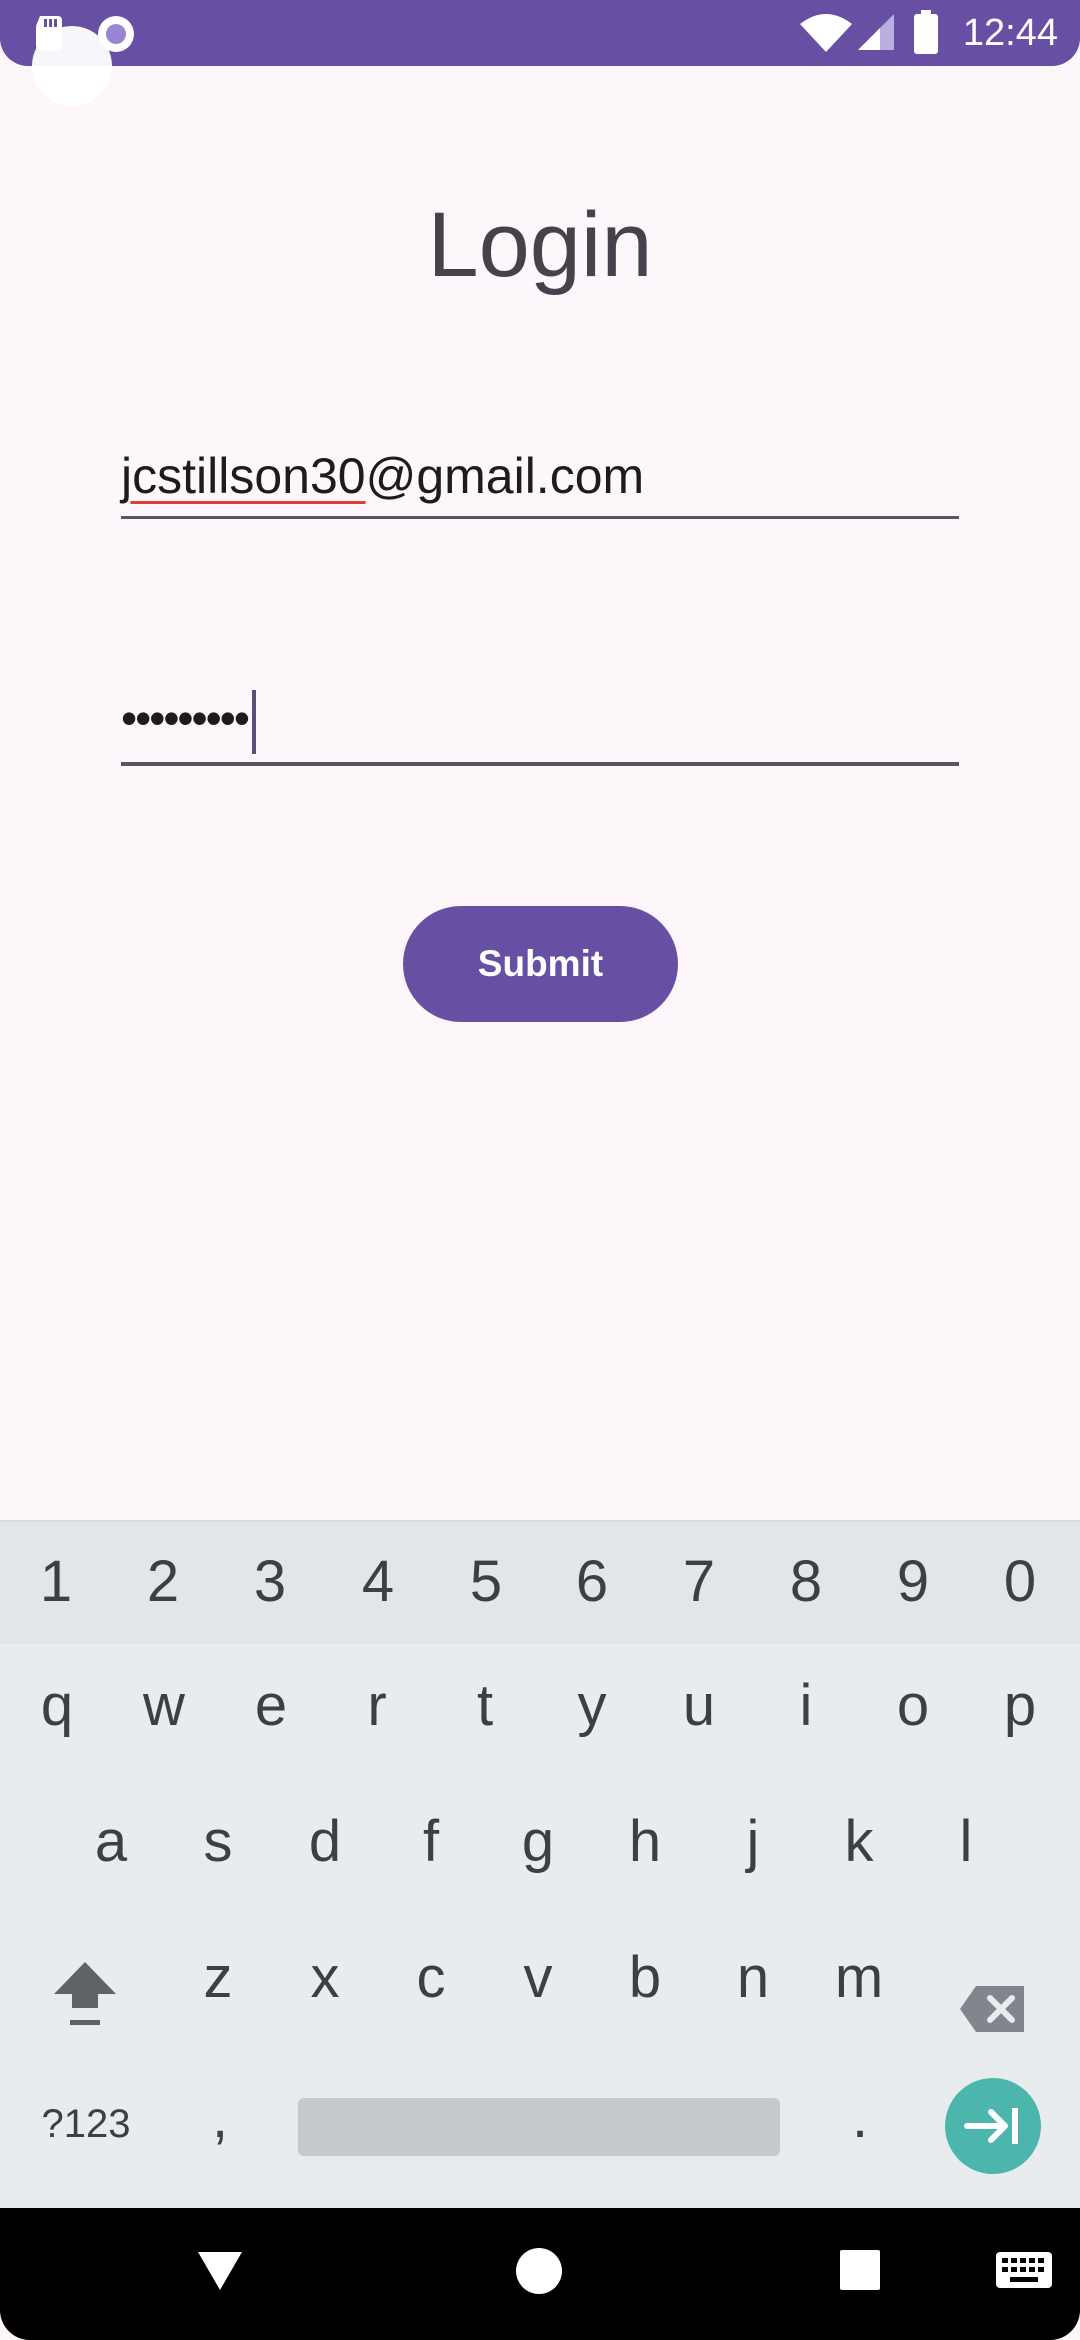 The image size is (1080, 2340). I want to click on battery-icon, so click(926, 32).